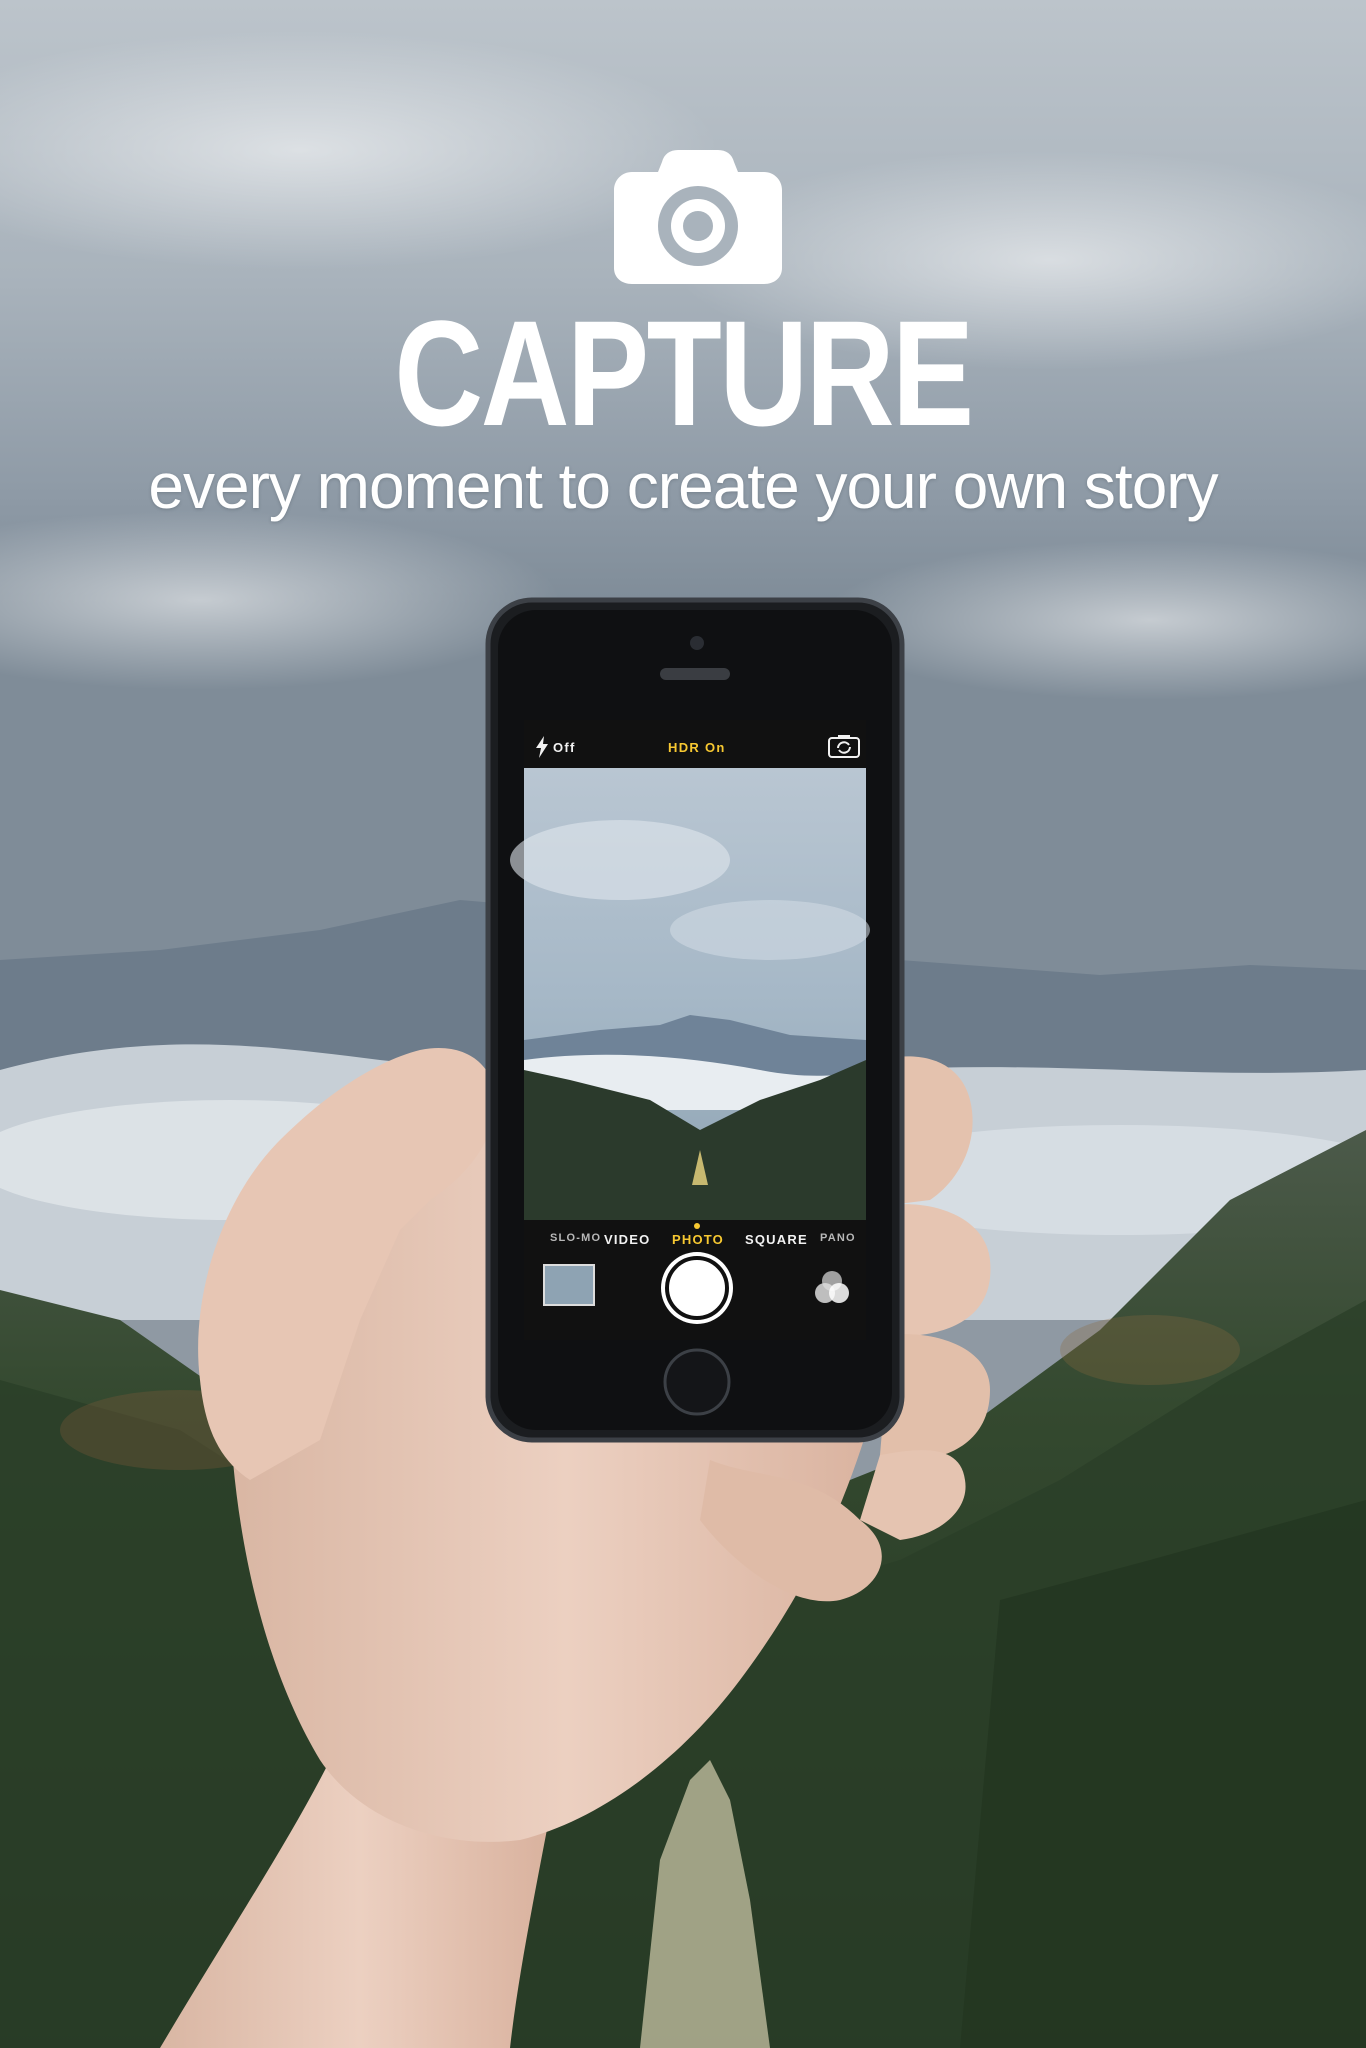  Describe the element at coordinates (697, 1382) in the screenshot. I see `home-button` at that location.